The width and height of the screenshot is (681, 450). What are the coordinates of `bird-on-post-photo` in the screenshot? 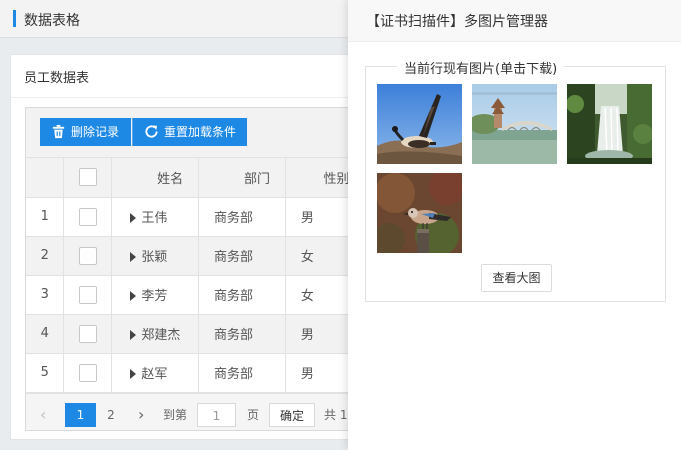 It's located at (419, 213).